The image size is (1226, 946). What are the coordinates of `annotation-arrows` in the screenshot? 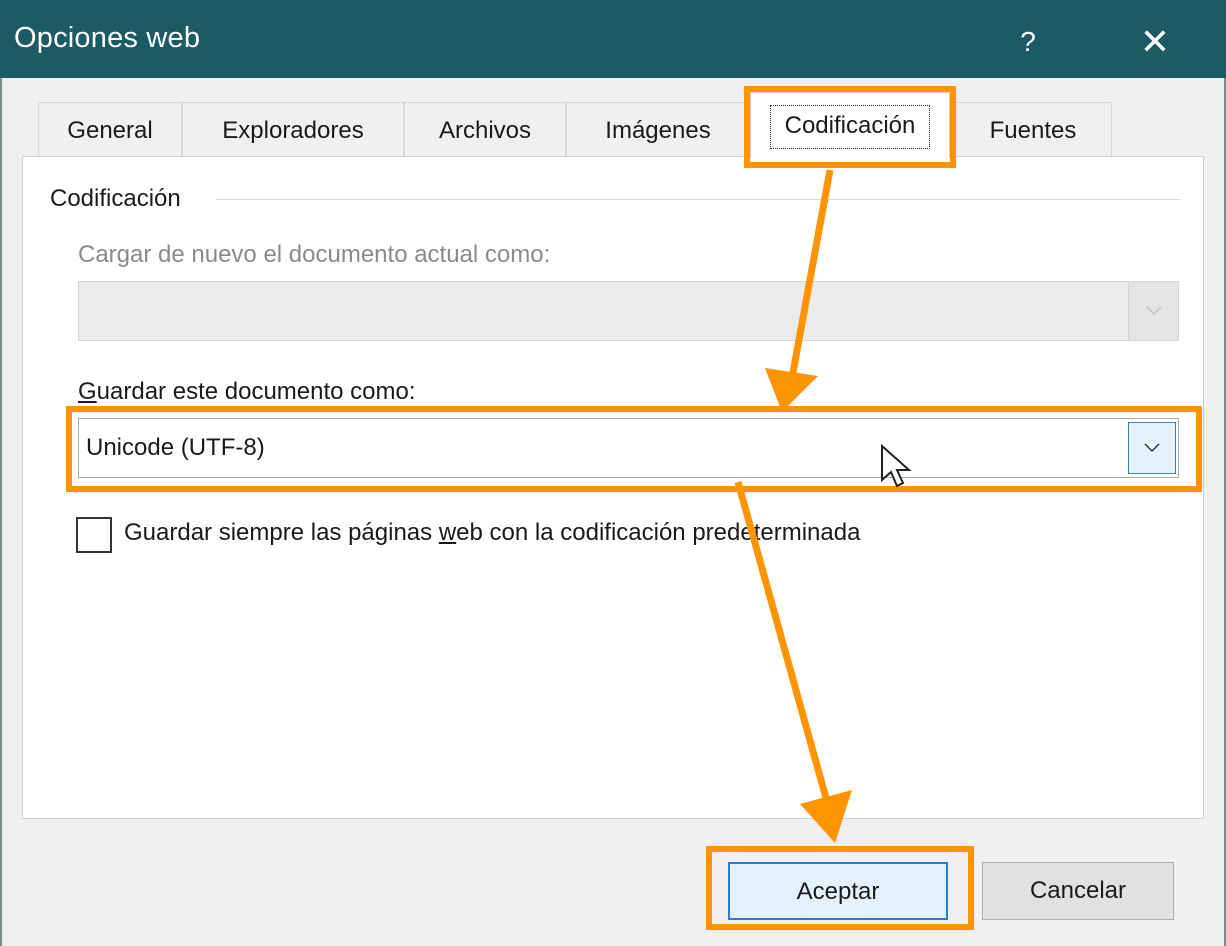 It's located at (793, 506).